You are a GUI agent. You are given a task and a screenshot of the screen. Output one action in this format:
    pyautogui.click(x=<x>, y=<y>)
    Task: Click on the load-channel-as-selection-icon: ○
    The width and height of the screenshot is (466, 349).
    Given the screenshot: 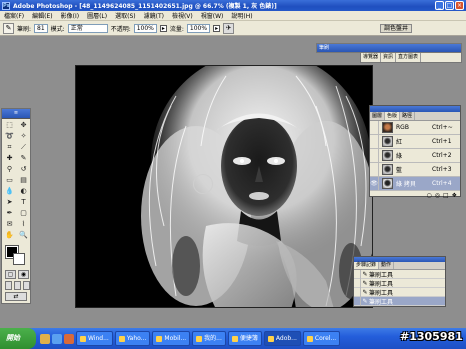 What is the action you would take?
    pyautogui.click(x=428, y=195)
    